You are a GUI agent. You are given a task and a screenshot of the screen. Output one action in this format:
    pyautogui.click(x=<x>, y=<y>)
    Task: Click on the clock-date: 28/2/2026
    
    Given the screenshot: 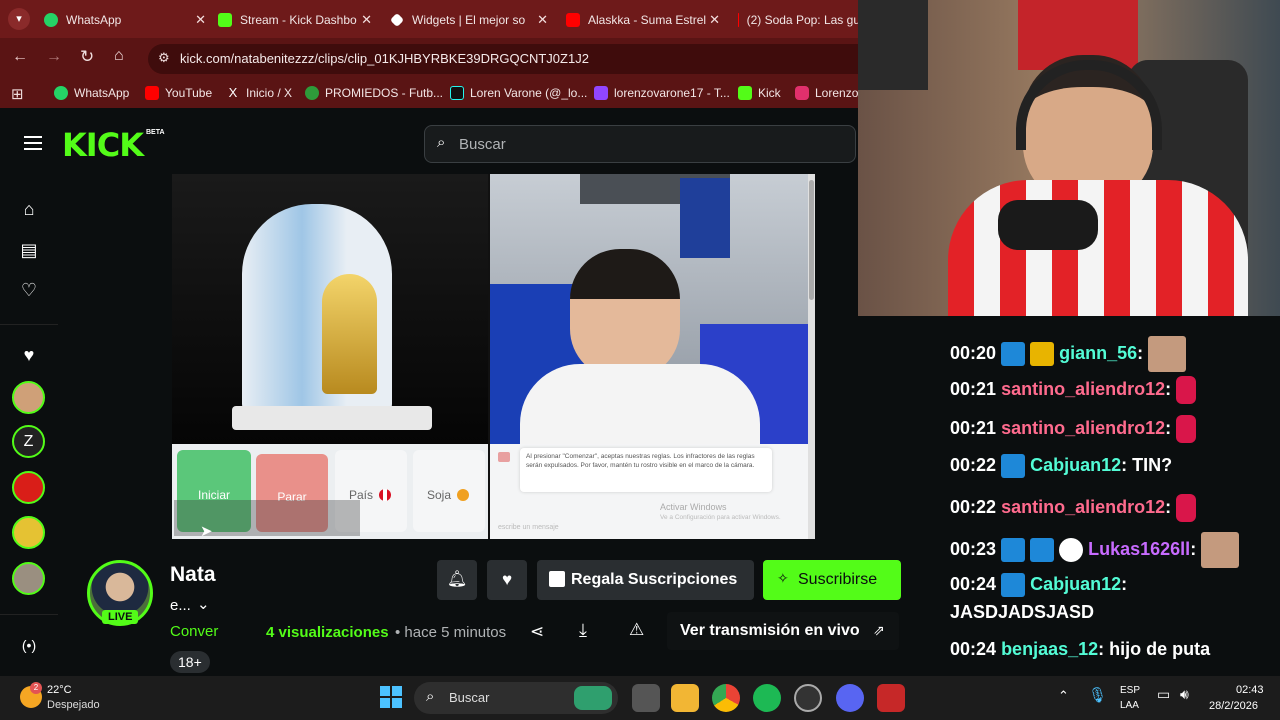 What is the action you would take?
    pyautogui.click(x=1233, y=706)
    